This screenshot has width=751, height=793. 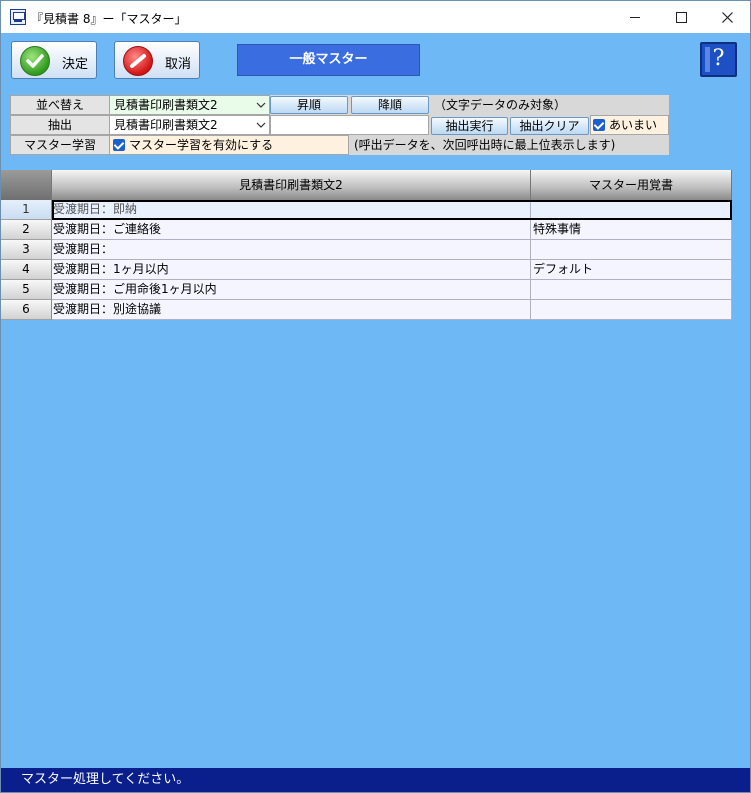 I want to click on row-text-cell: 受渡期日：別途協議, so click(x=291, y=310).